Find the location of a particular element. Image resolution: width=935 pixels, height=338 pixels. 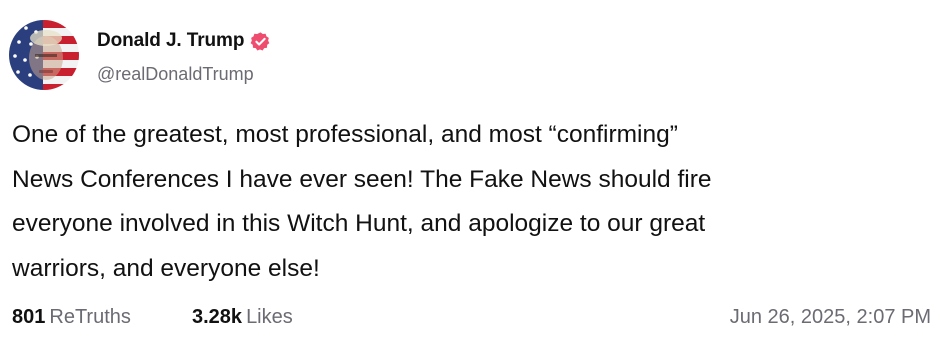

likes-count: 3.28k is located at coordinates (217, 317).